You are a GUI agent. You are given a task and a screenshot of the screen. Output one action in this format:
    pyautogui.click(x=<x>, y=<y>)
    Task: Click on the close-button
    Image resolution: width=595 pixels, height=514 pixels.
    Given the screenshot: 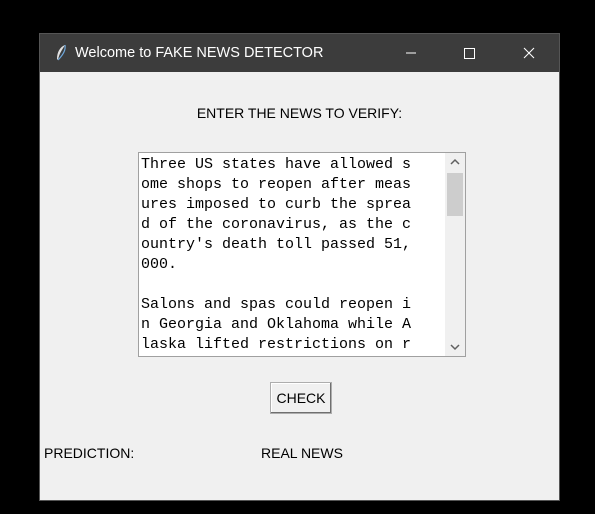 What is the action you would take?
    pyautogui.click(x=529, y=53)
    